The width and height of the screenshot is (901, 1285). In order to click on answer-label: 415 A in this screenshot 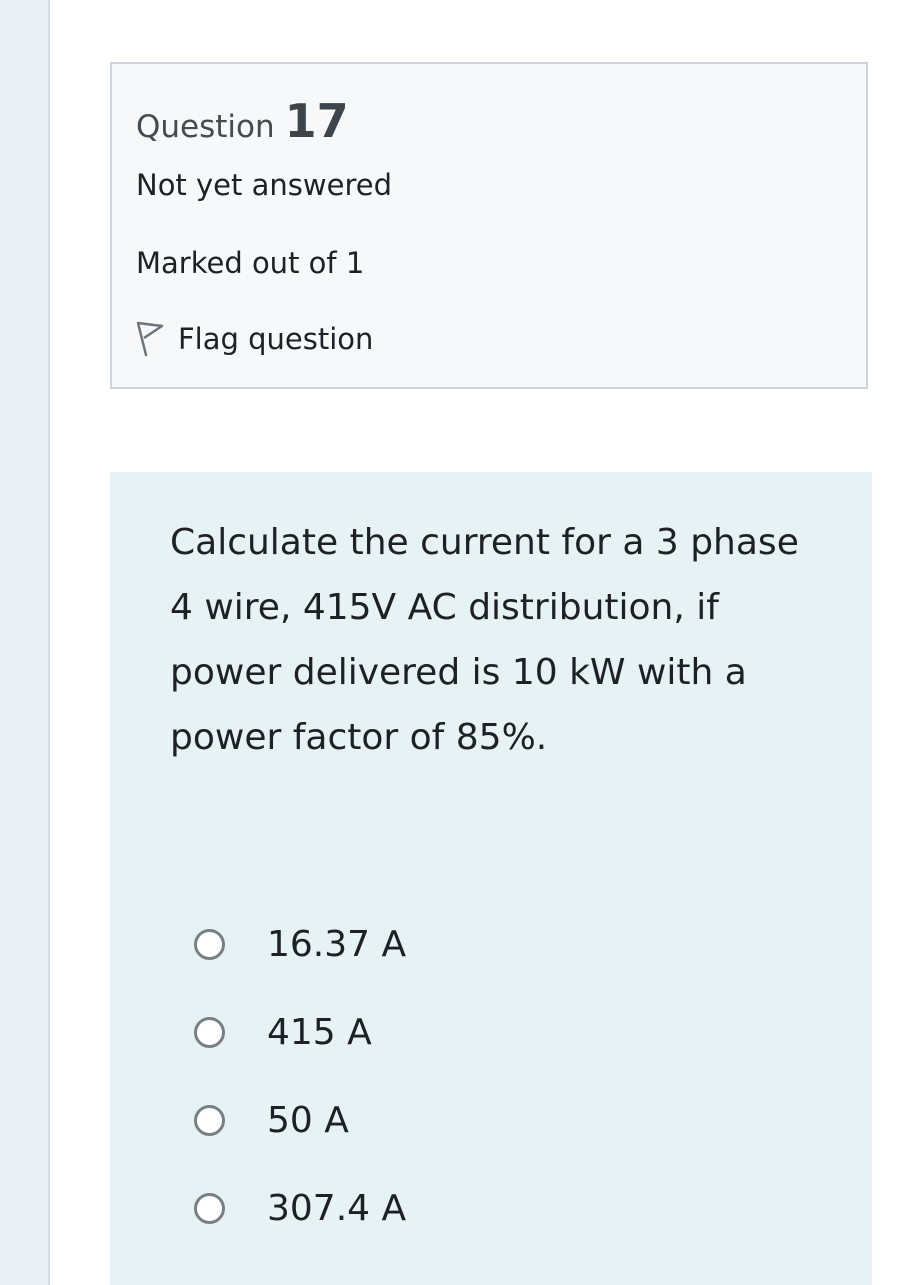, I will do `click(319, 1032)`.